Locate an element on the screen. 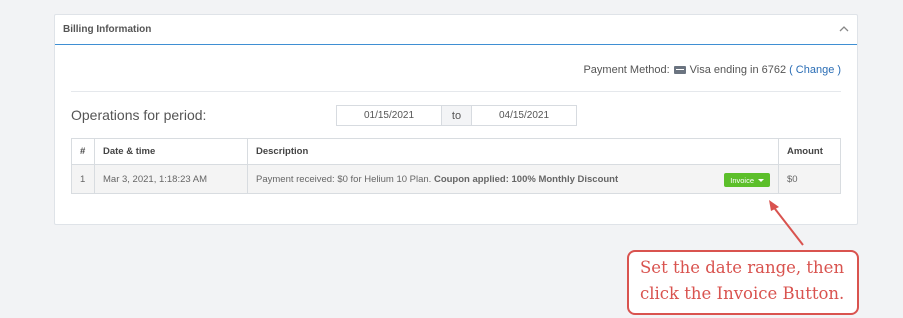 The image size is (903, 318). divider is located at coordinates (456, 91).